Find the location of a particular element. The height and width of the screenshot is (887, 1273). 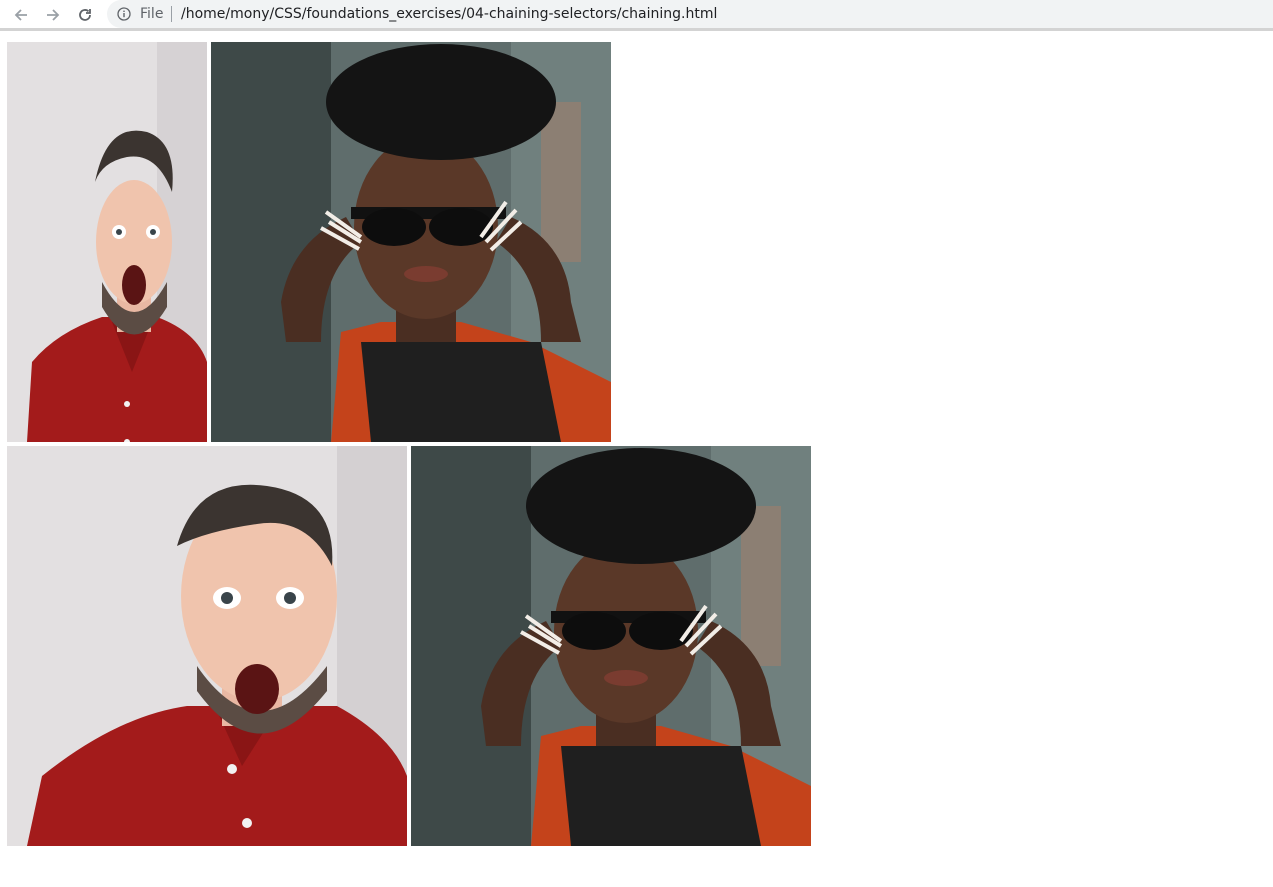

man-photo-small is located at coordinates (107, 242).